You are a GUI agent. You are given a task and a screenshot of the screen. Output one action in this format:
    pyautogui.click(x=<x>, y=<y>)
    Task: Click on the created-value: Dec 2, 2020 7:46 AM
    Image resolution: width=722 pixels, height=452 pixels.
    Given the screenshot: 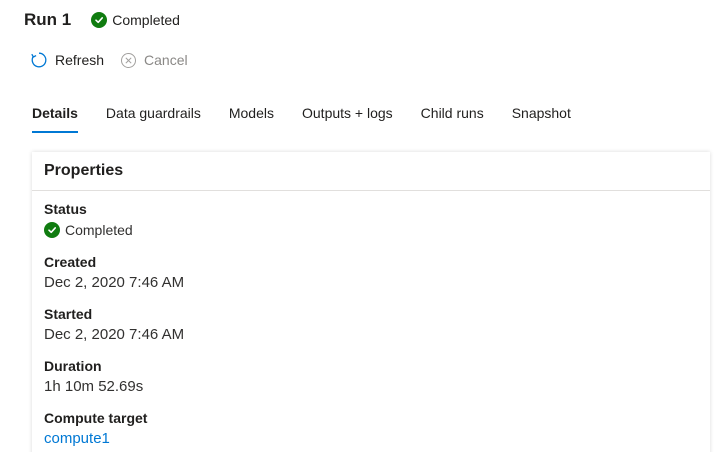 What is the action you would take?
    pyautogui.click(x=114, y=282)
    